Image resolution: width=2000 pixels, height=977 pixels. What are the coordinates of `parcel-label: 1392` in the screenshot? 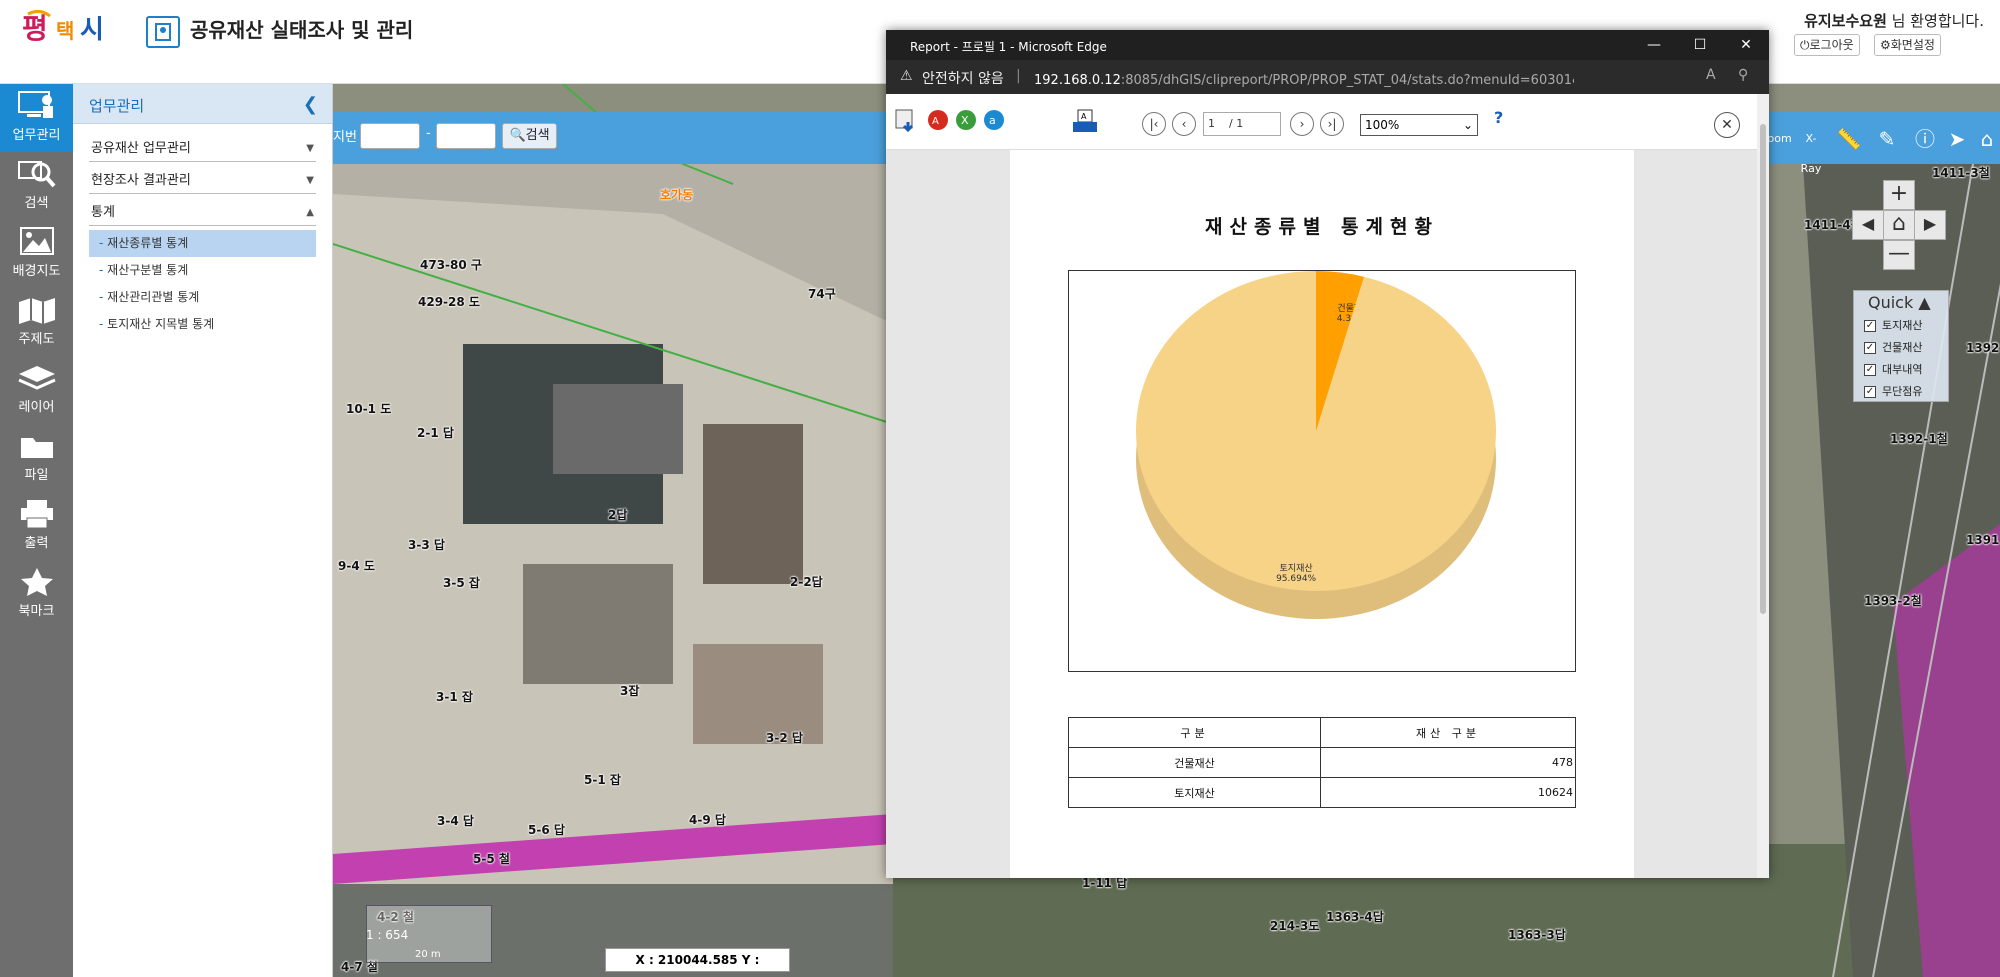 It's located at (1983, 348).